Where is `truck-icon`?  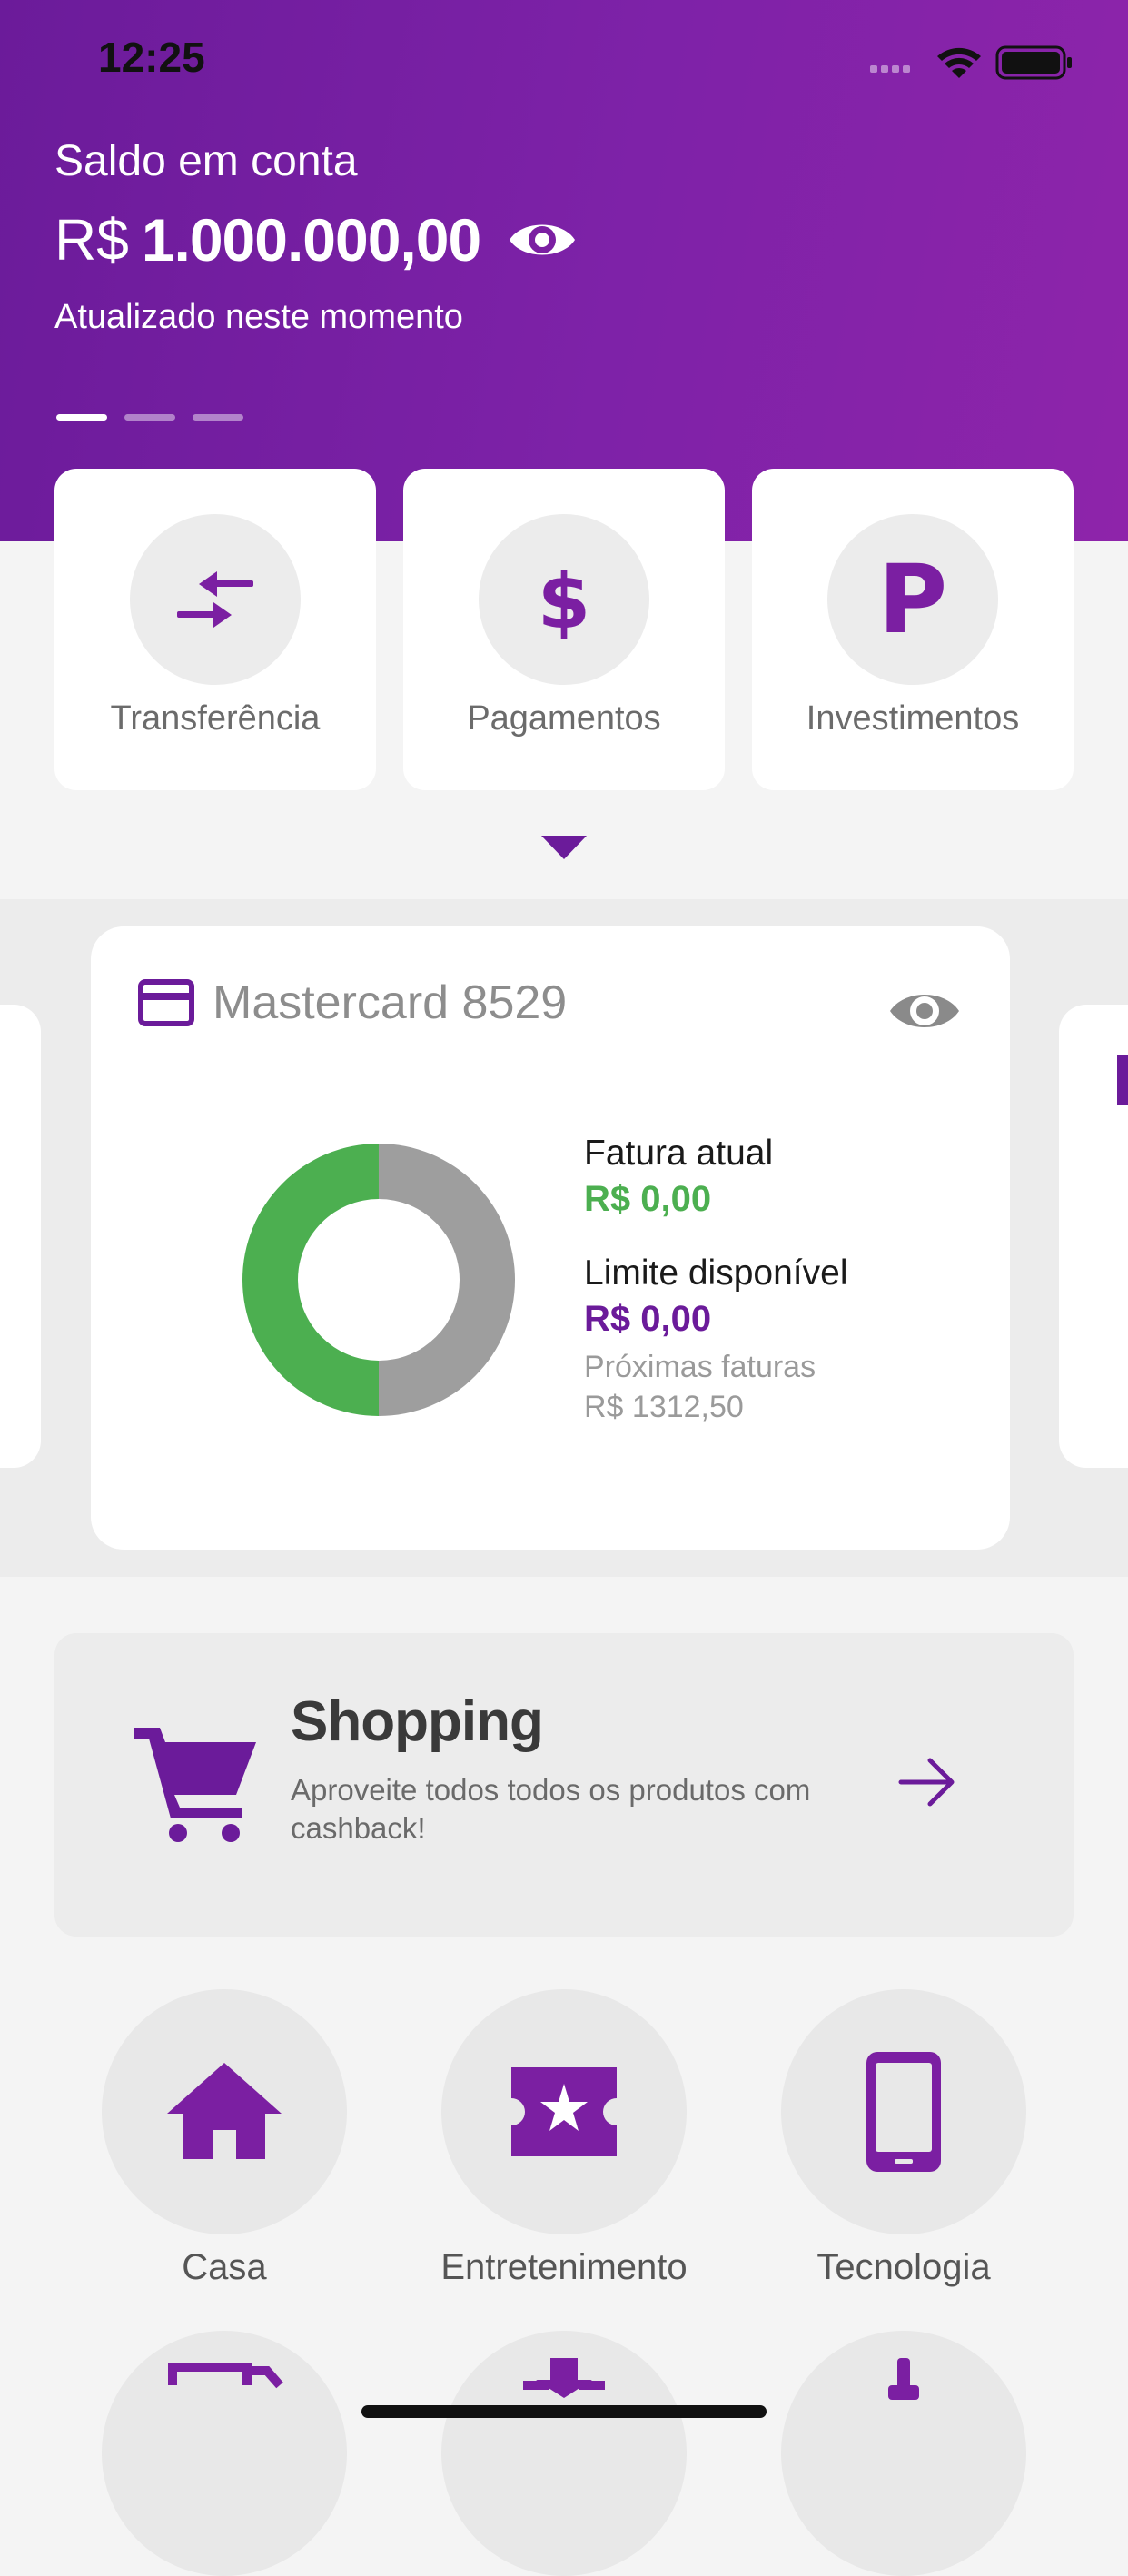
truck-icon is located at coordinates (225, 2376).